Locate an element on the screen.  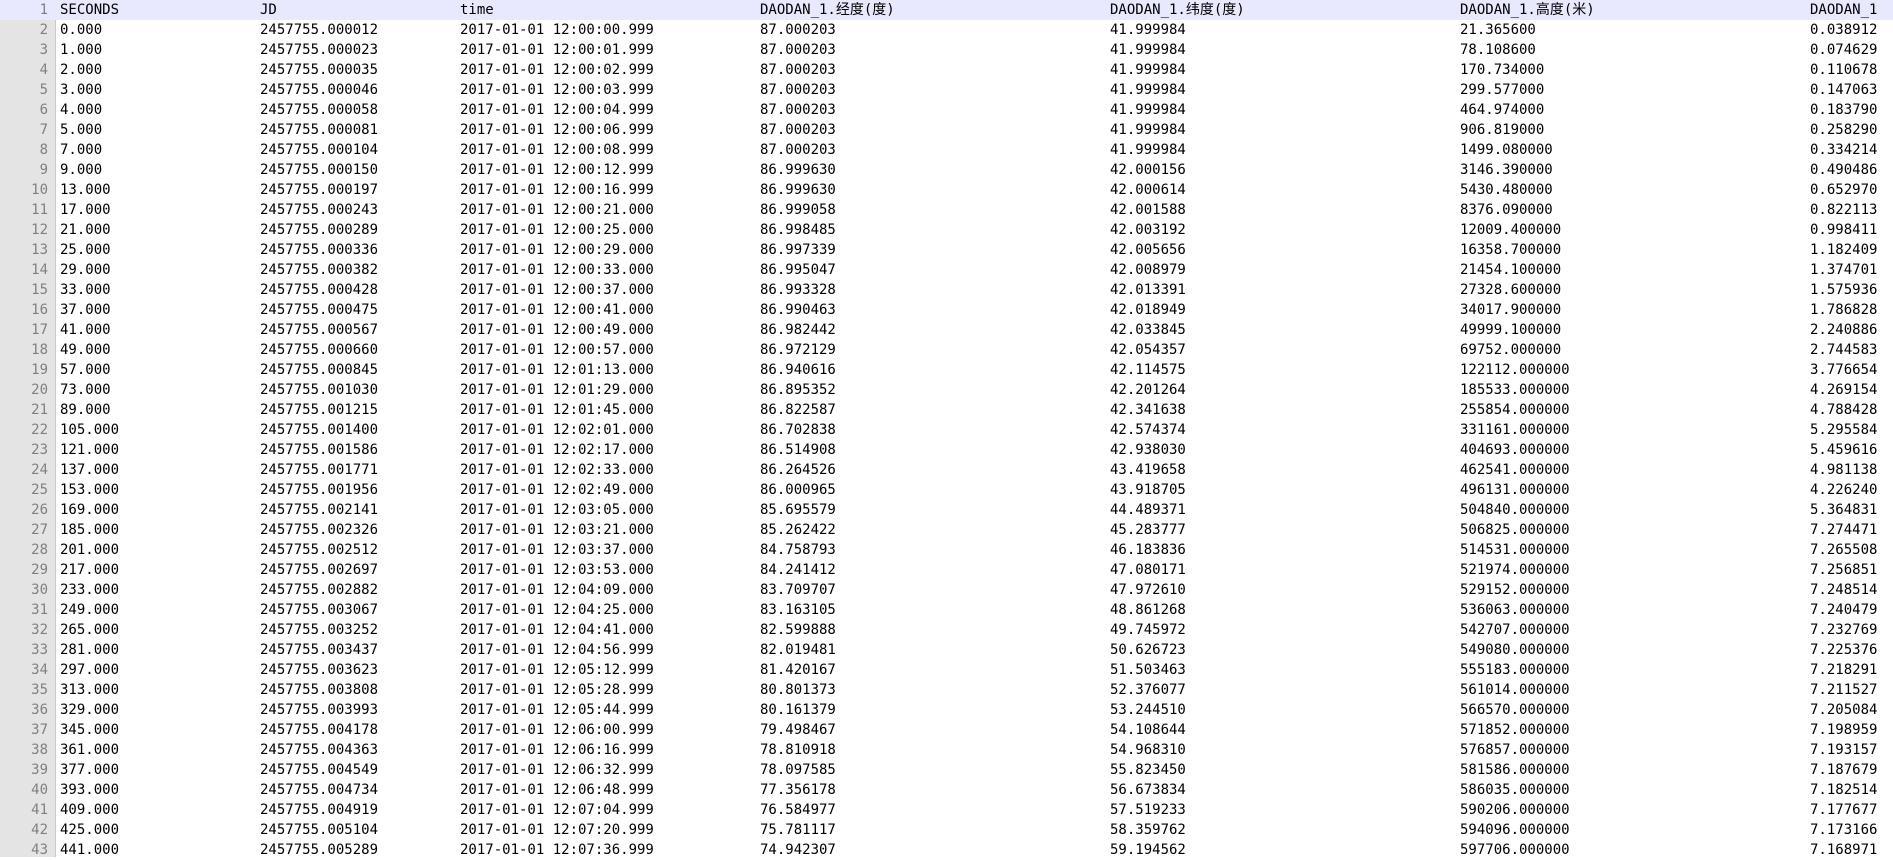
cell-value: 2457755.003437 is located at coordinates (319, 650).